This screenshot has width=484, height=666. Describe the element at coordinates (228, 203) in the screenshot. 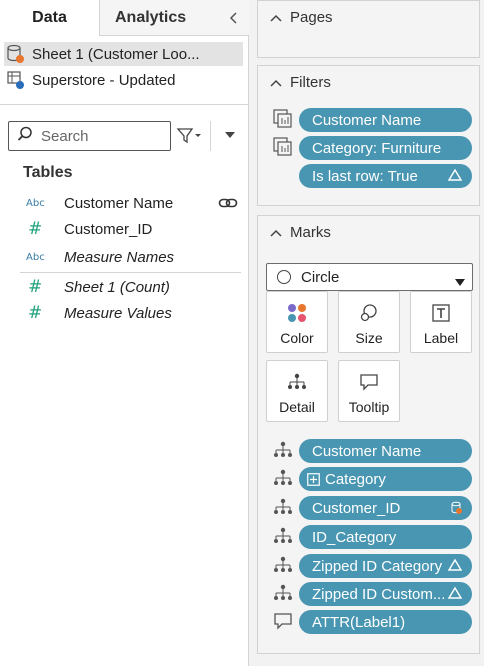

I see `link-icon` at that location.